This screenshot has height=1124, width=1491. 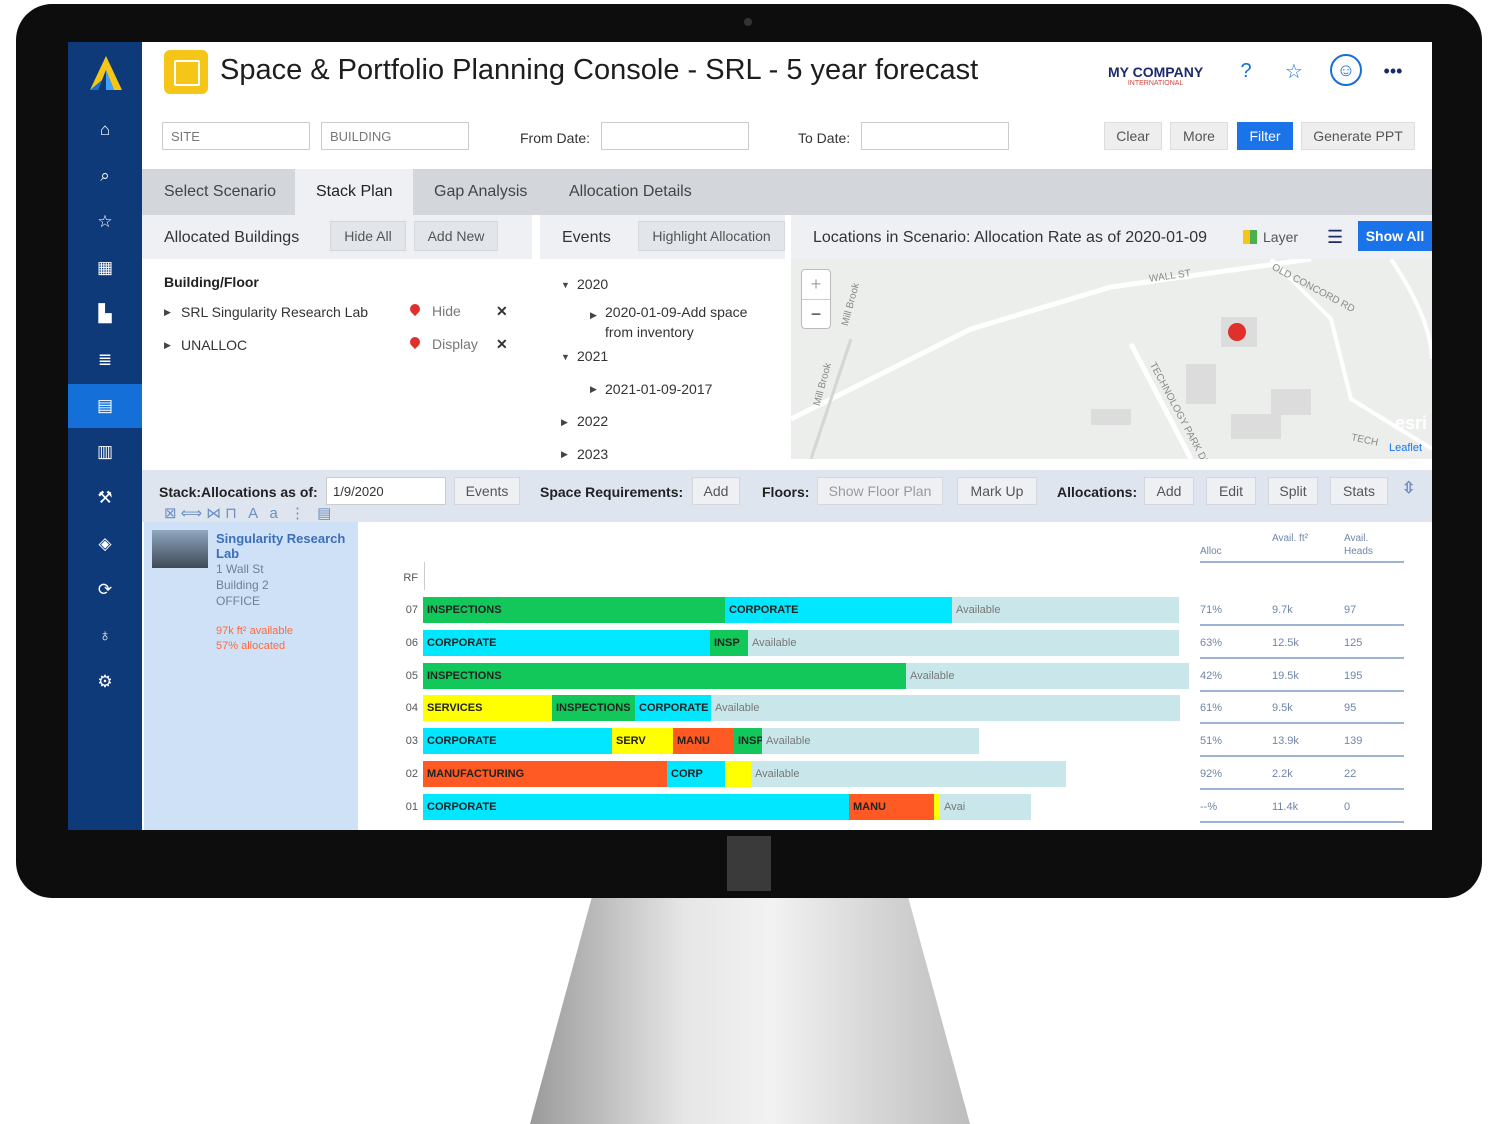 What do you see at coordinates (592, 421) in the screenshot?
I see `event-year: 2022` at bounding box center [592, 421].